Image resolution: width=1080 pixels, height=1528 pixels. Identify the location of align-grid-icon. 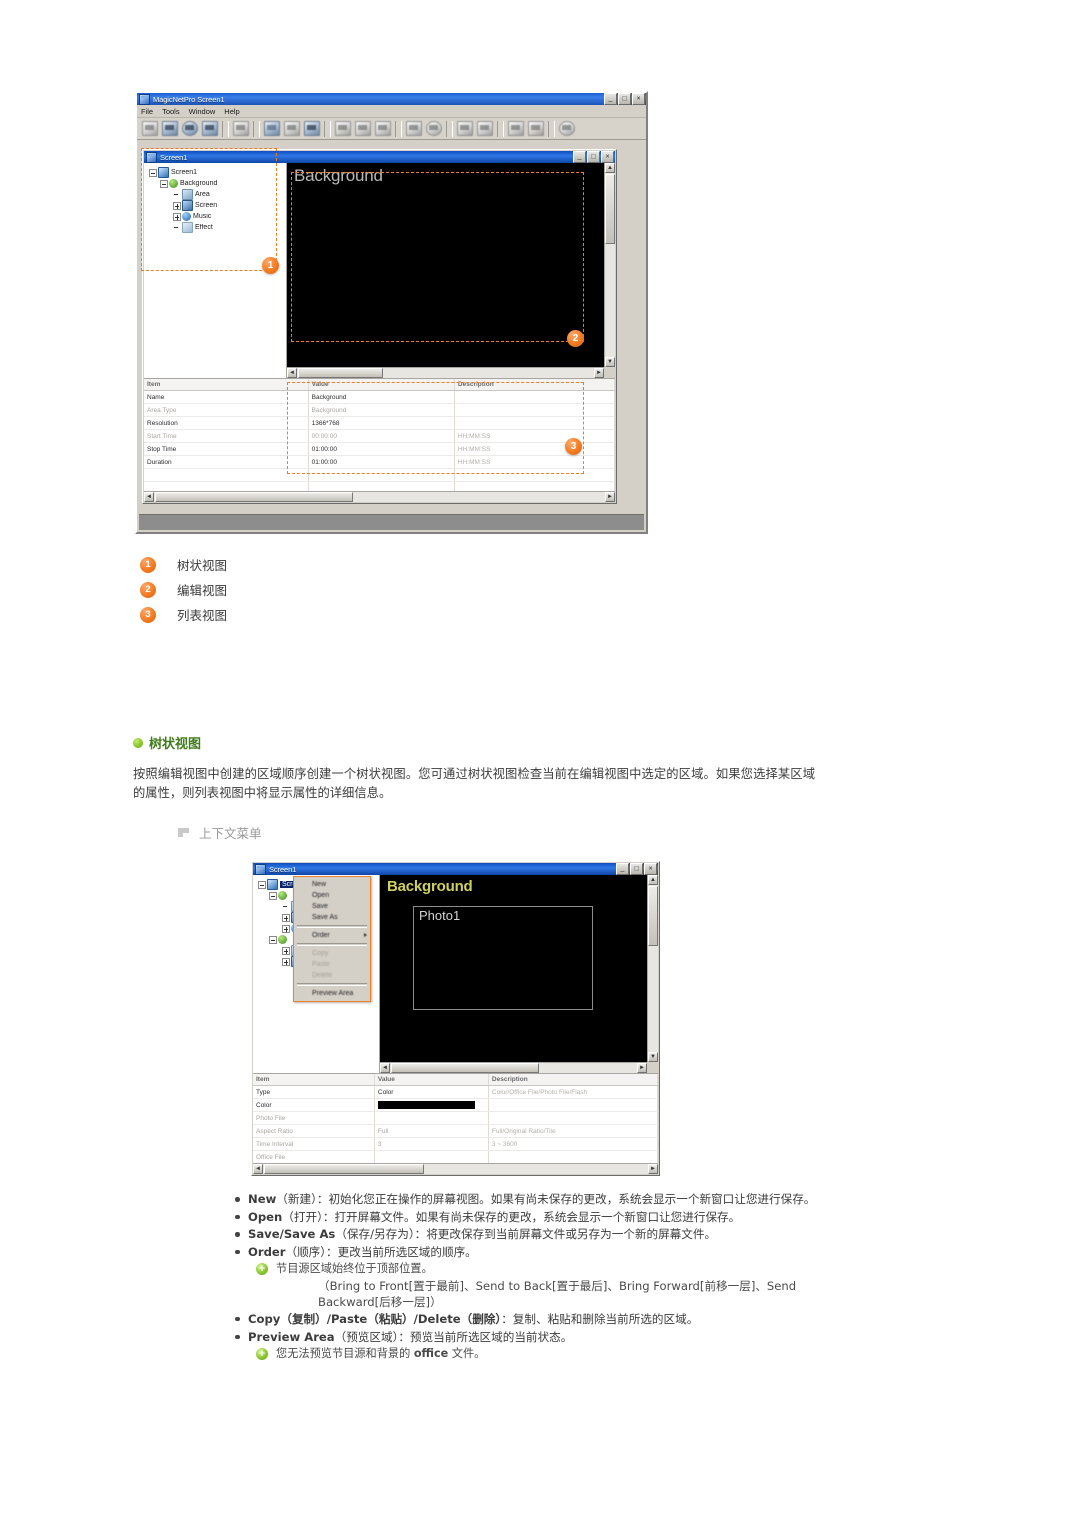
(362, 129).